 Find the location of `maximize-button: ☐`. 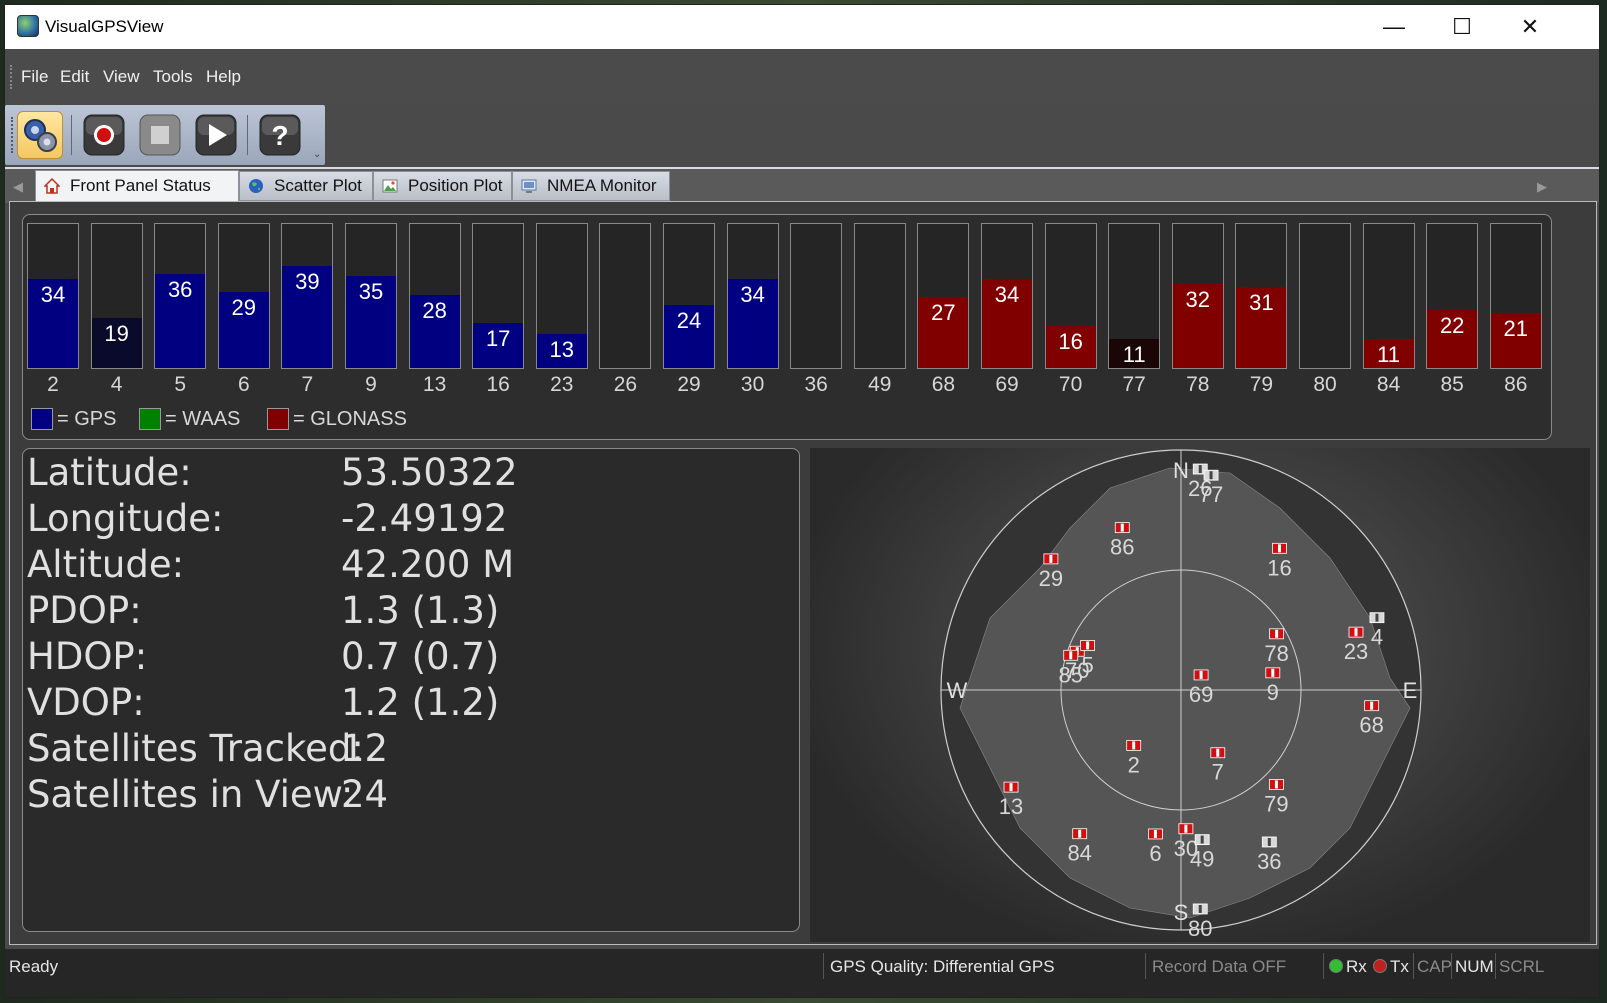

maximize-button: ☐ is located at coordinates (1462, 27).